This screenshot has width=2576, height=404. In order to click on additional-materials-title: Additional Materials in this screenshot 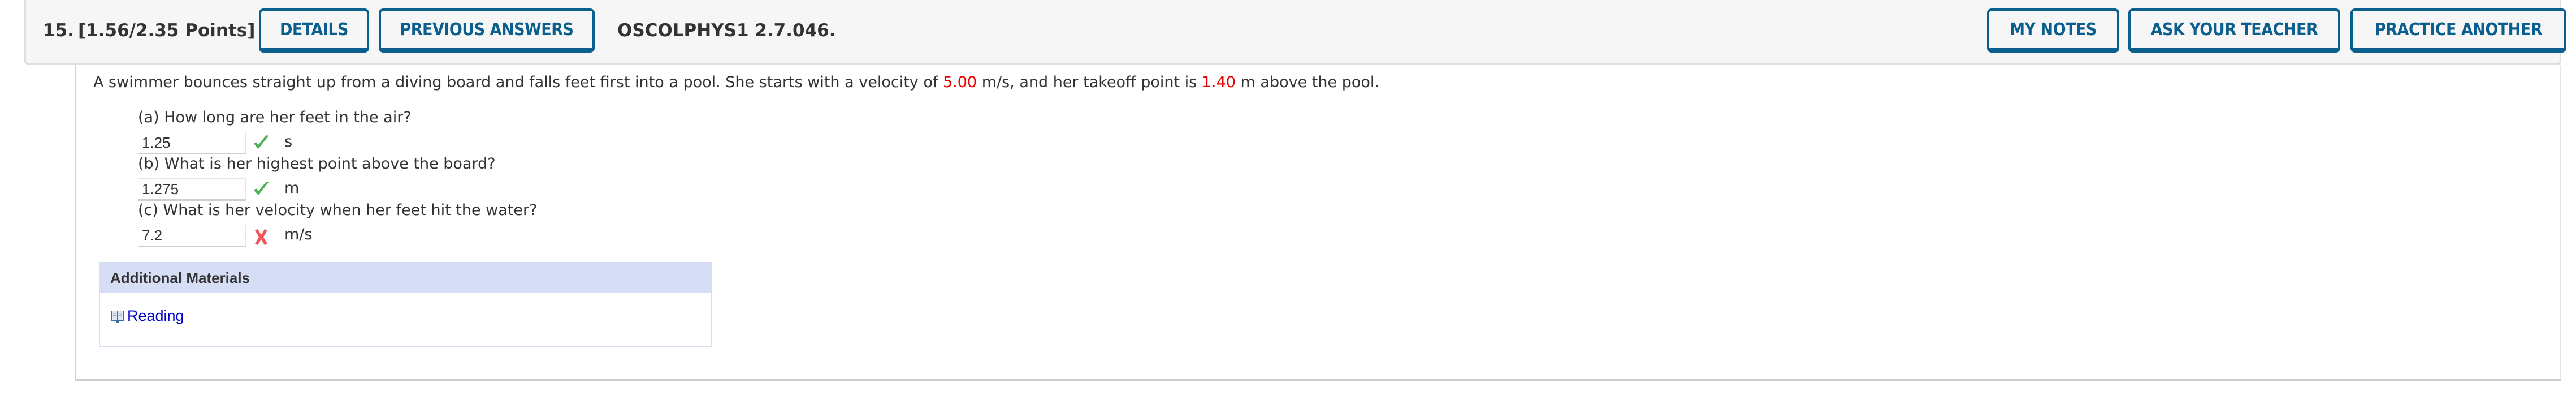, I will do `click(405, 278)`.